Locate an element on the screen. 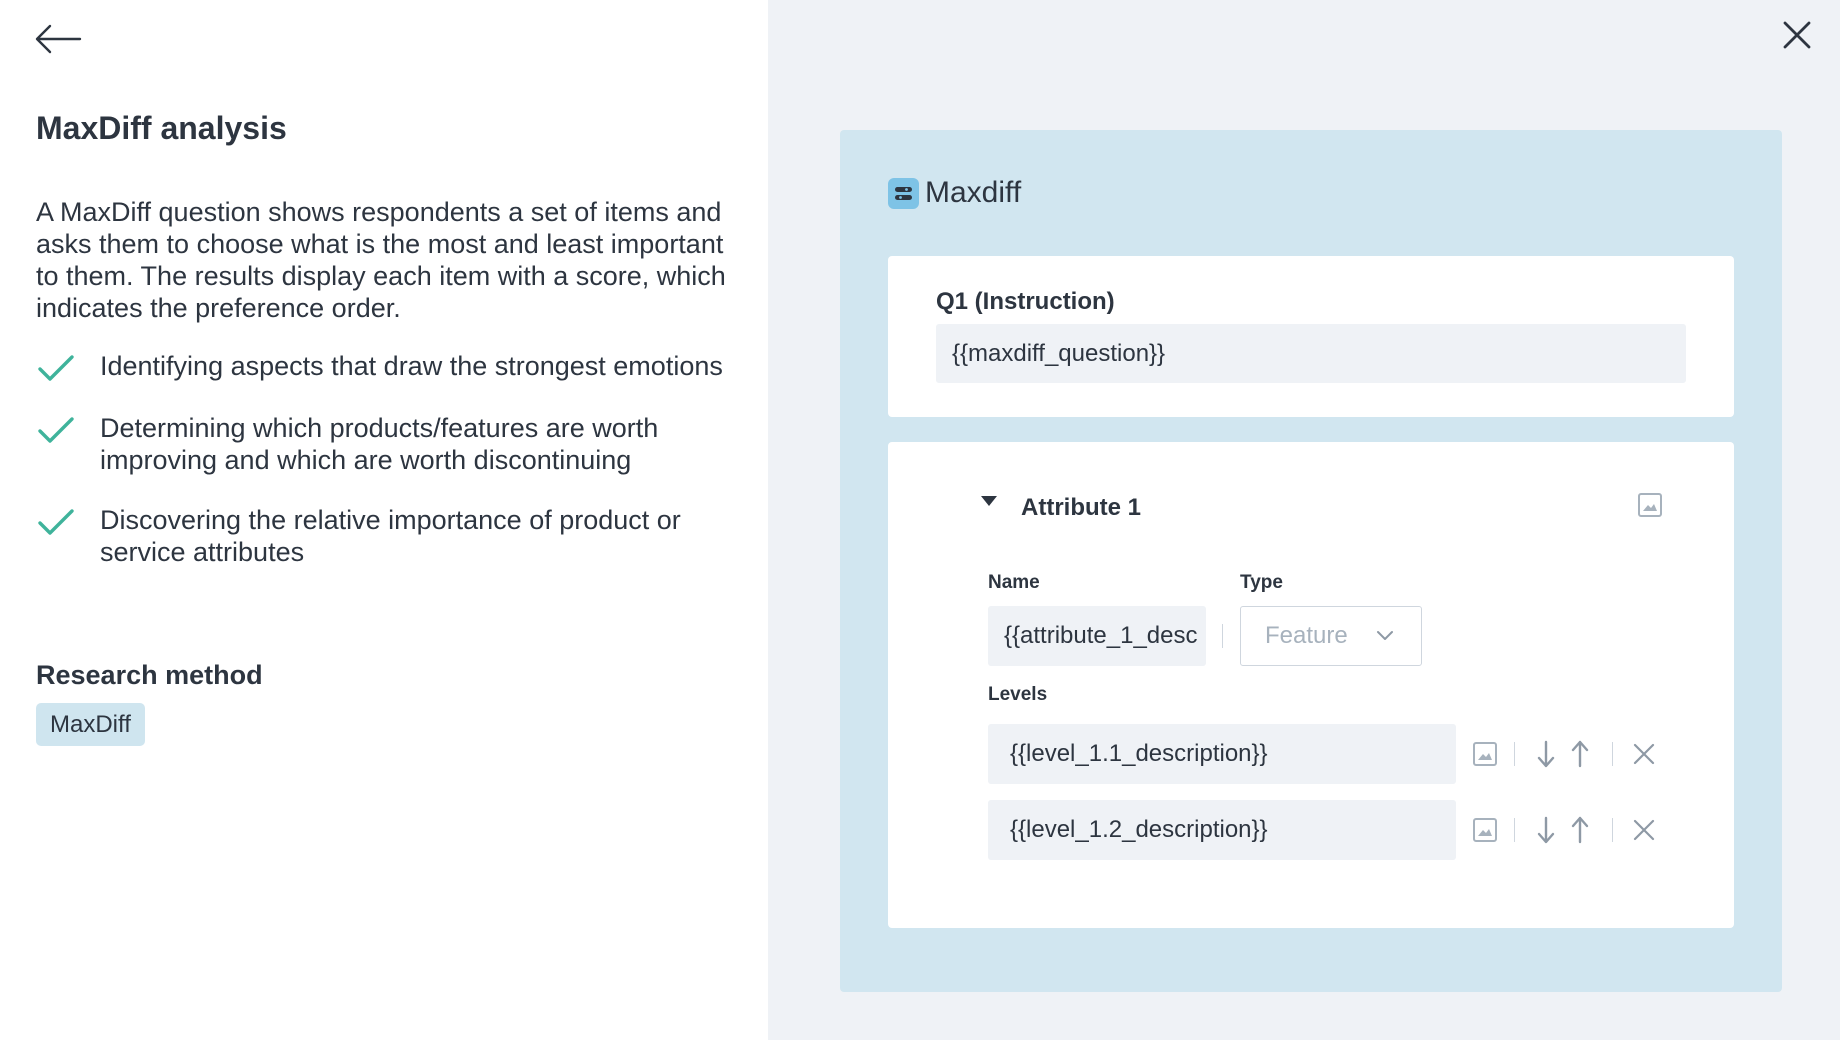 This screenshot has height=1040, width=1840. research-method-chip: MaxDiff is located at coordinates (90, 724).